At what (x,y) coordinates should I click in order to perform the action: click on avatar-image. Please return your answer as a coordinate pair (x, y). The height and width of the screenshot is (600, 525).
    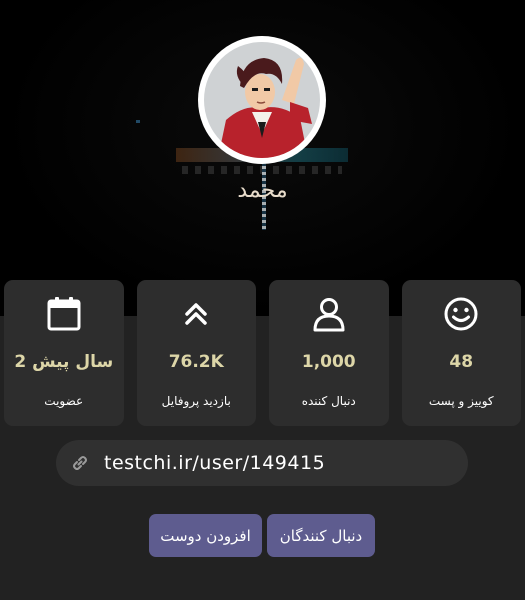
    Looking at the image, I should click on (262, 100).